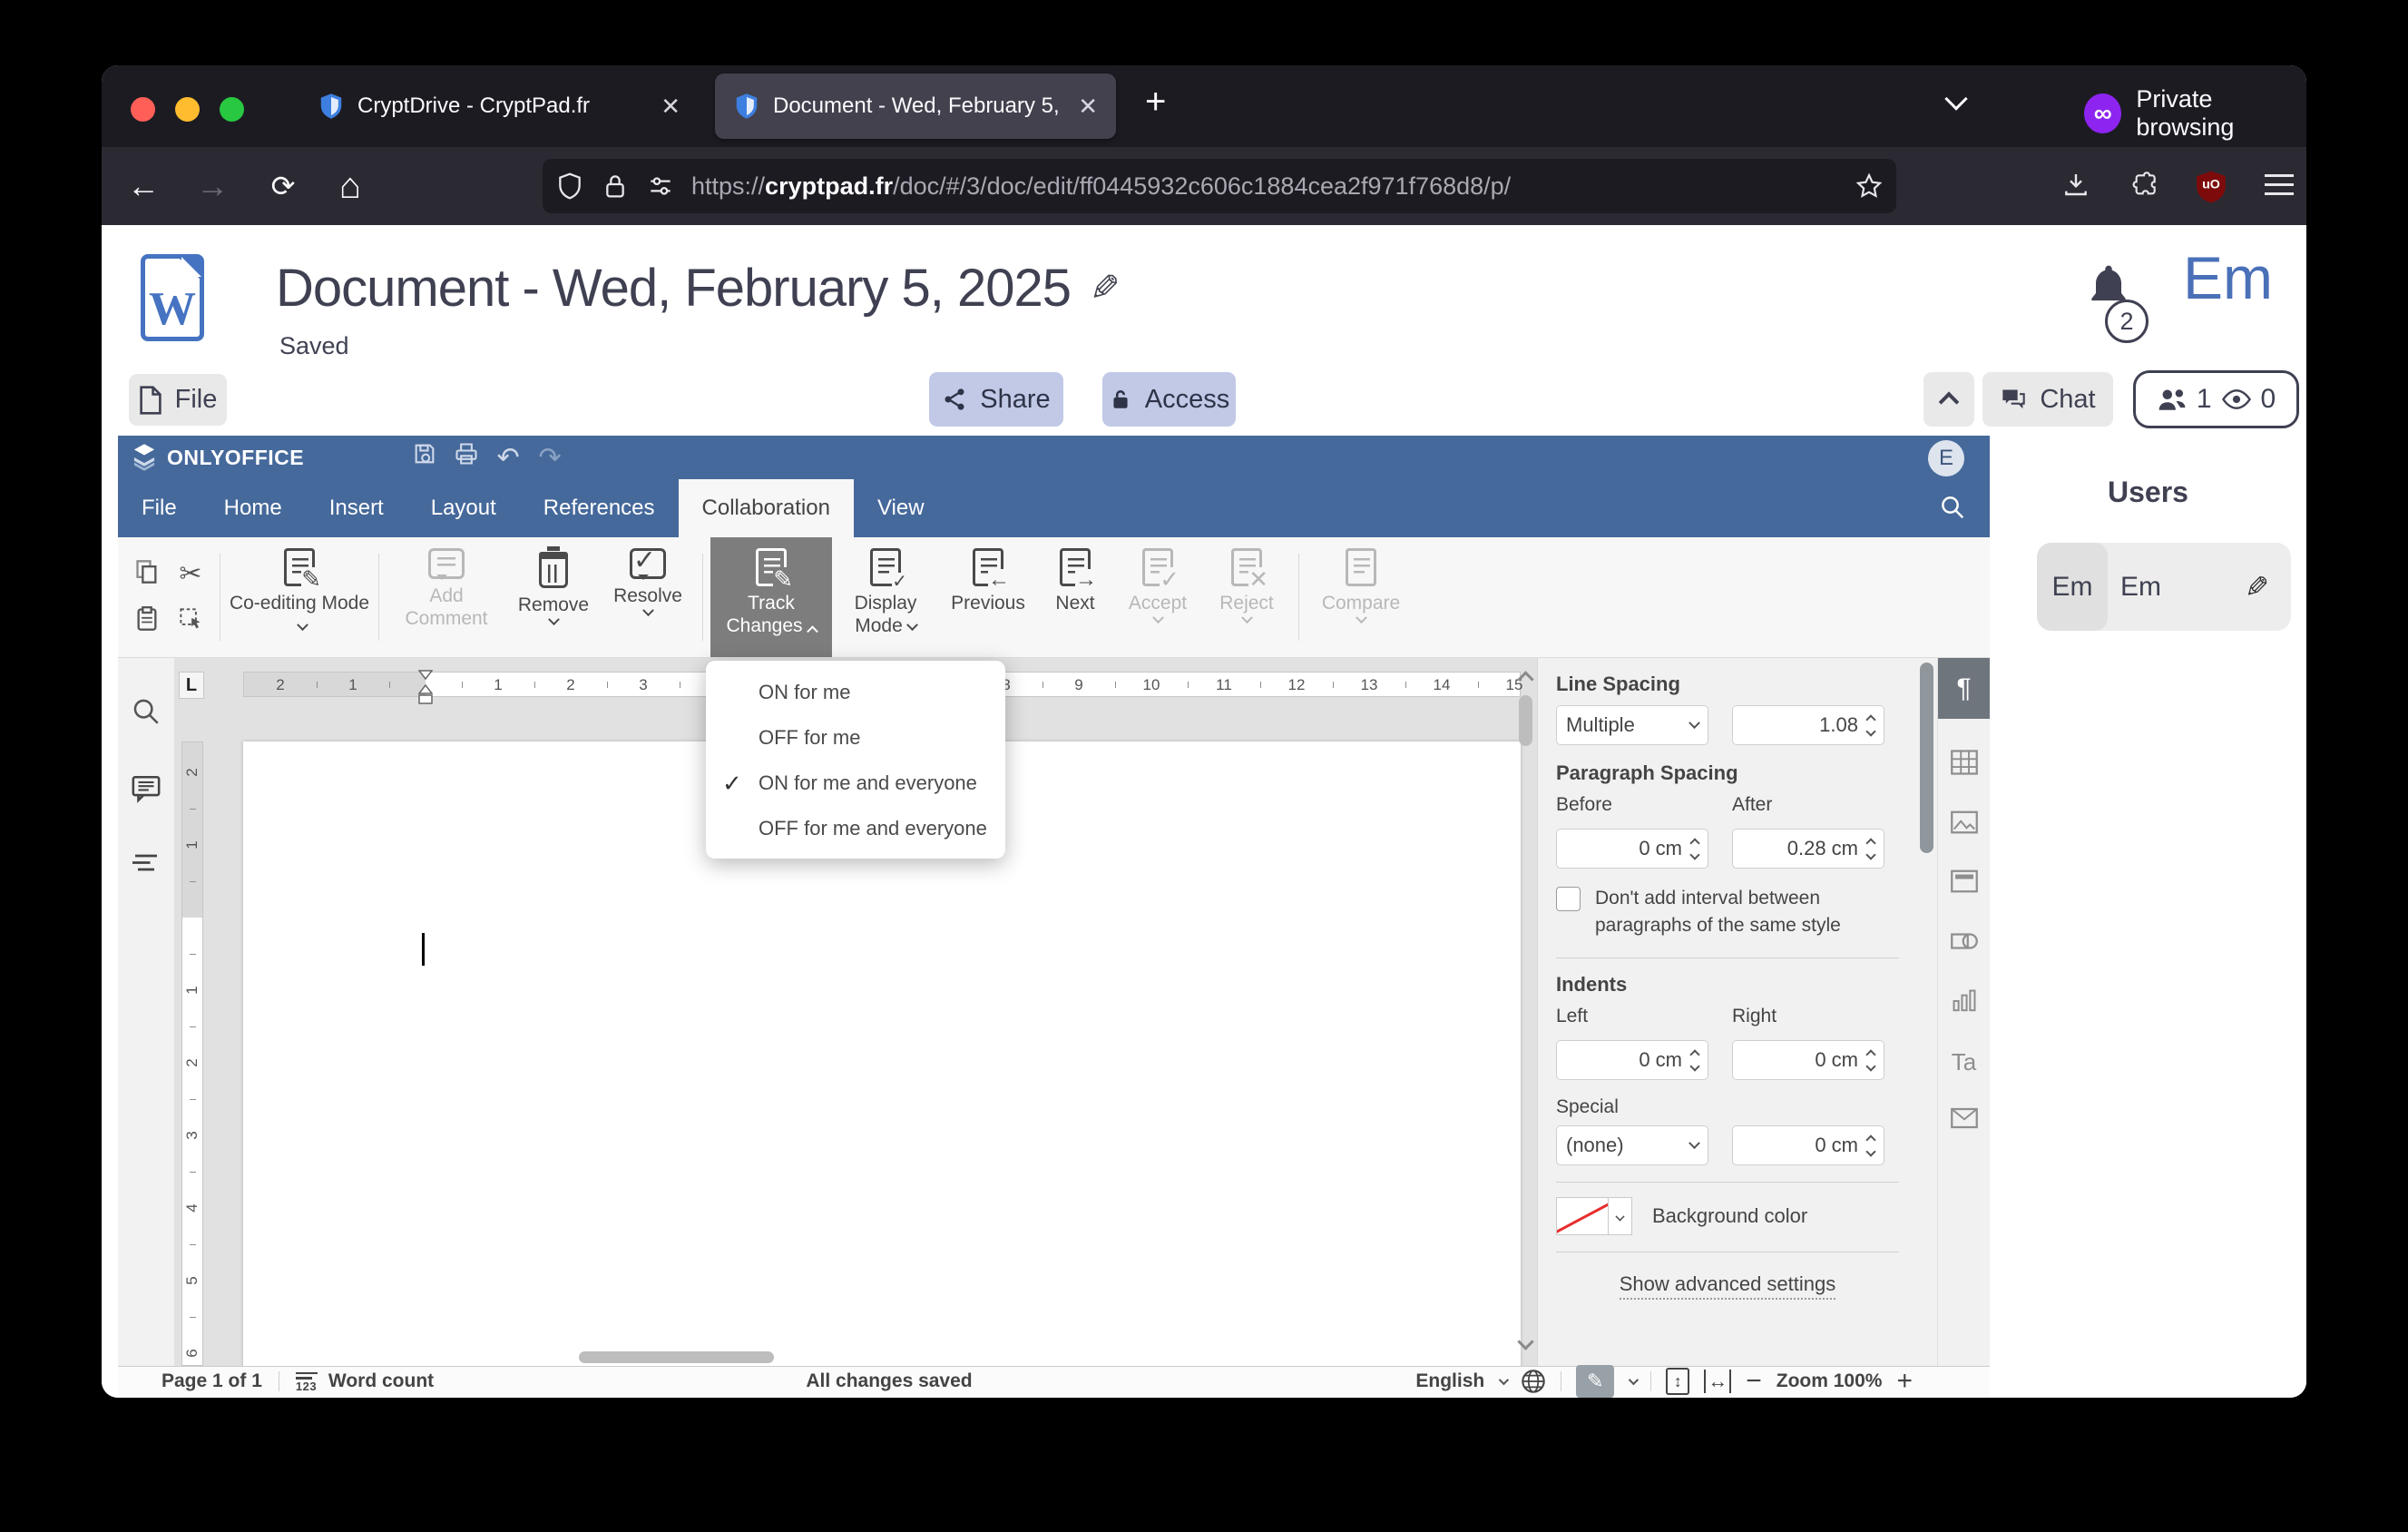 This screenshot has height=1532, width=2408. I want to click on permissions-icon, so click(661, 186).